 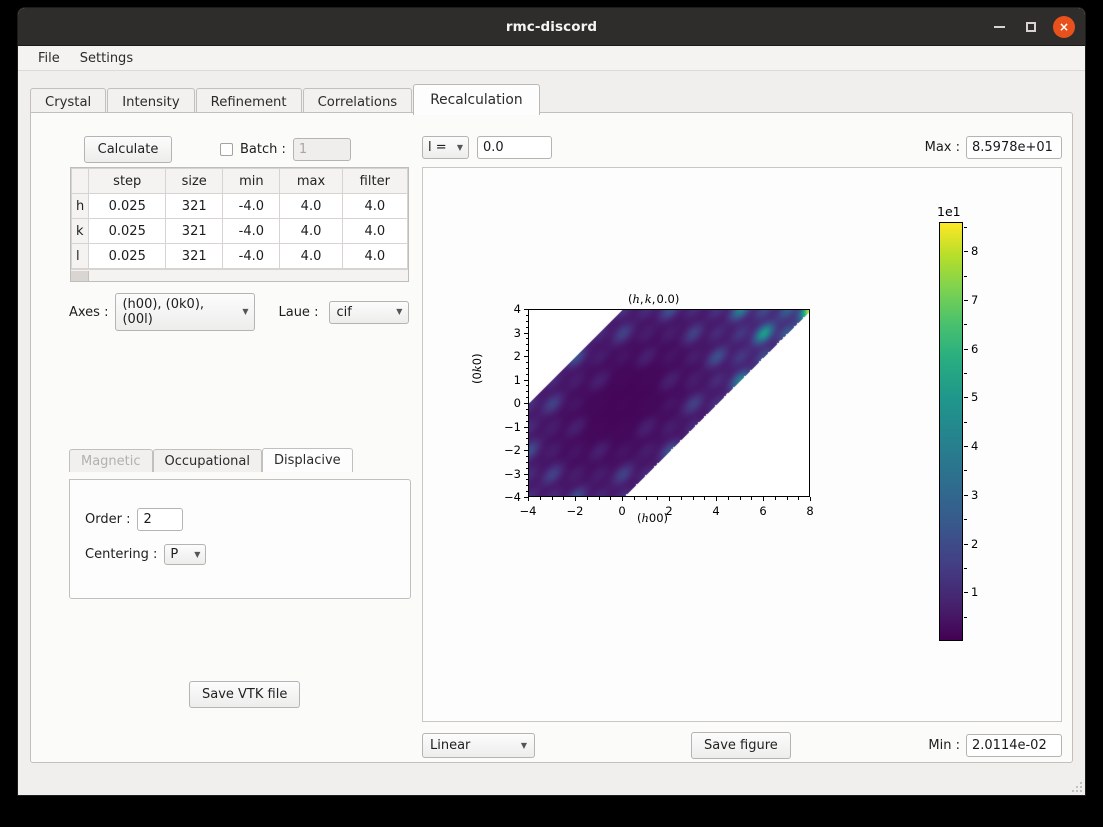 What do you see at coordinates (128, 149) in the screenshot?
I see `calculate-button: Calculate` at bounding box center [128, 149].